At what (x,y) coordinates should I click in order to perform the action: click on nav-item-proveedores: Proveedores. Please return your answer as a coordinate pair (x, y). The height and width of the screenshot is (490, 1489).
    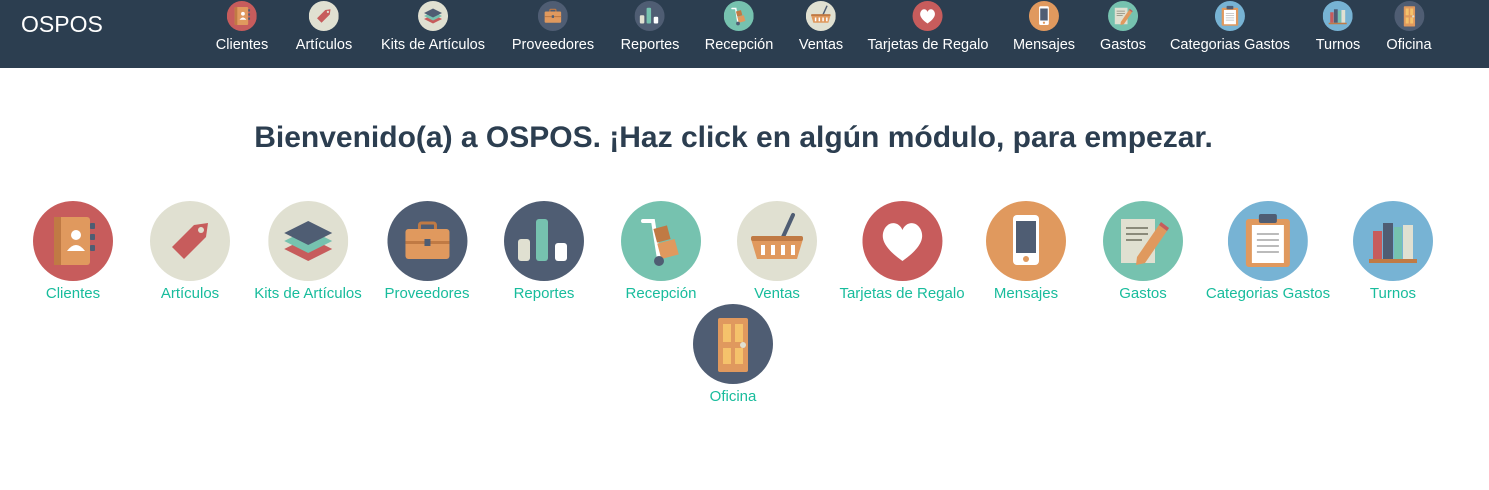
    Looking at the image, I should click on (553, 34).